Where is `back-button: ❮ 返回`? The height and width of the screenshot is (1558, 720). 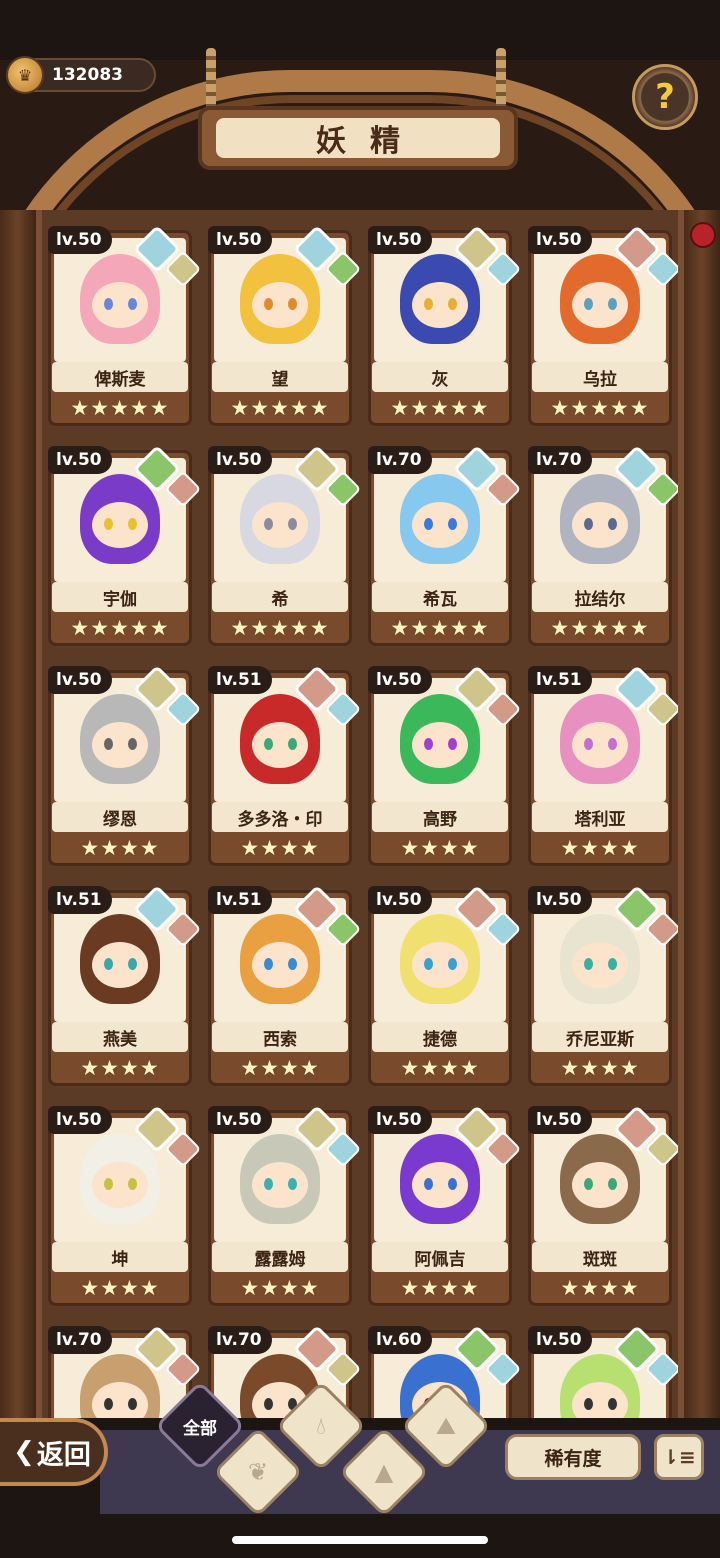 back-button: ❮ 返回 is located at coordinates (54, 1452).